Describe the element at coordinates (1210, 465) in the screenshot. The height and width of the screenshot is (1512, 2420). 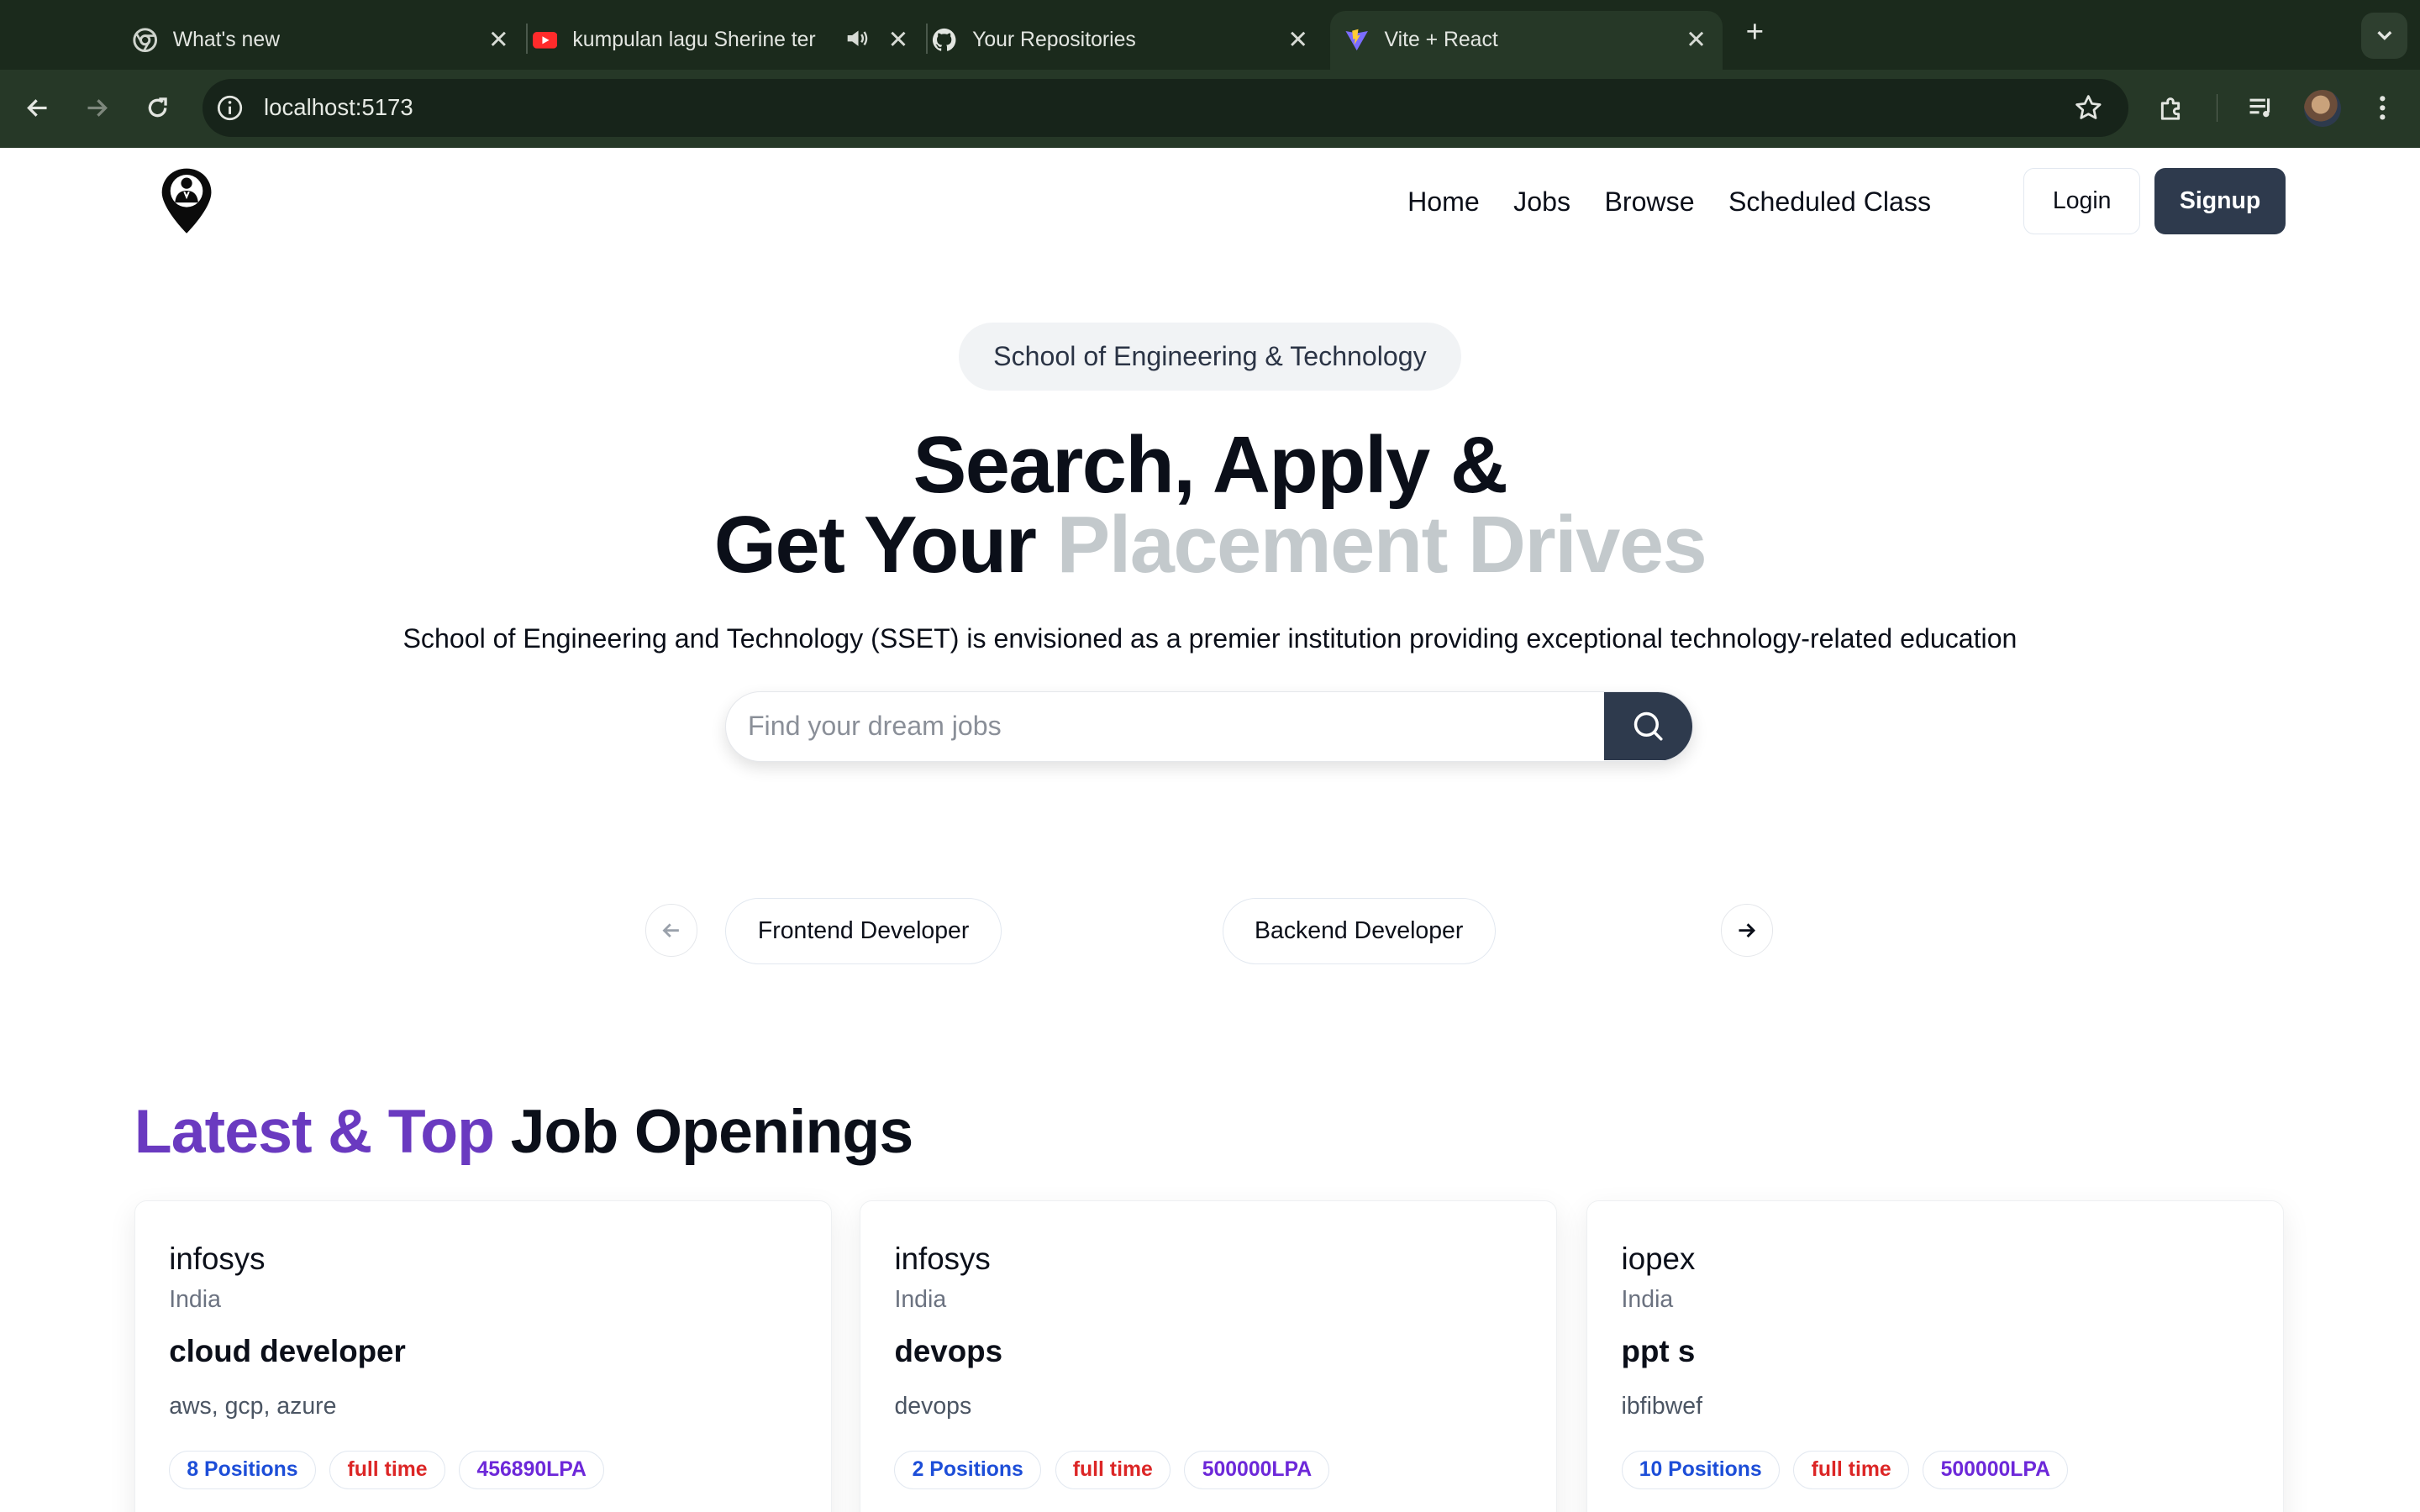
I see `hero-title-line-1: Search, Apply &` at that location.